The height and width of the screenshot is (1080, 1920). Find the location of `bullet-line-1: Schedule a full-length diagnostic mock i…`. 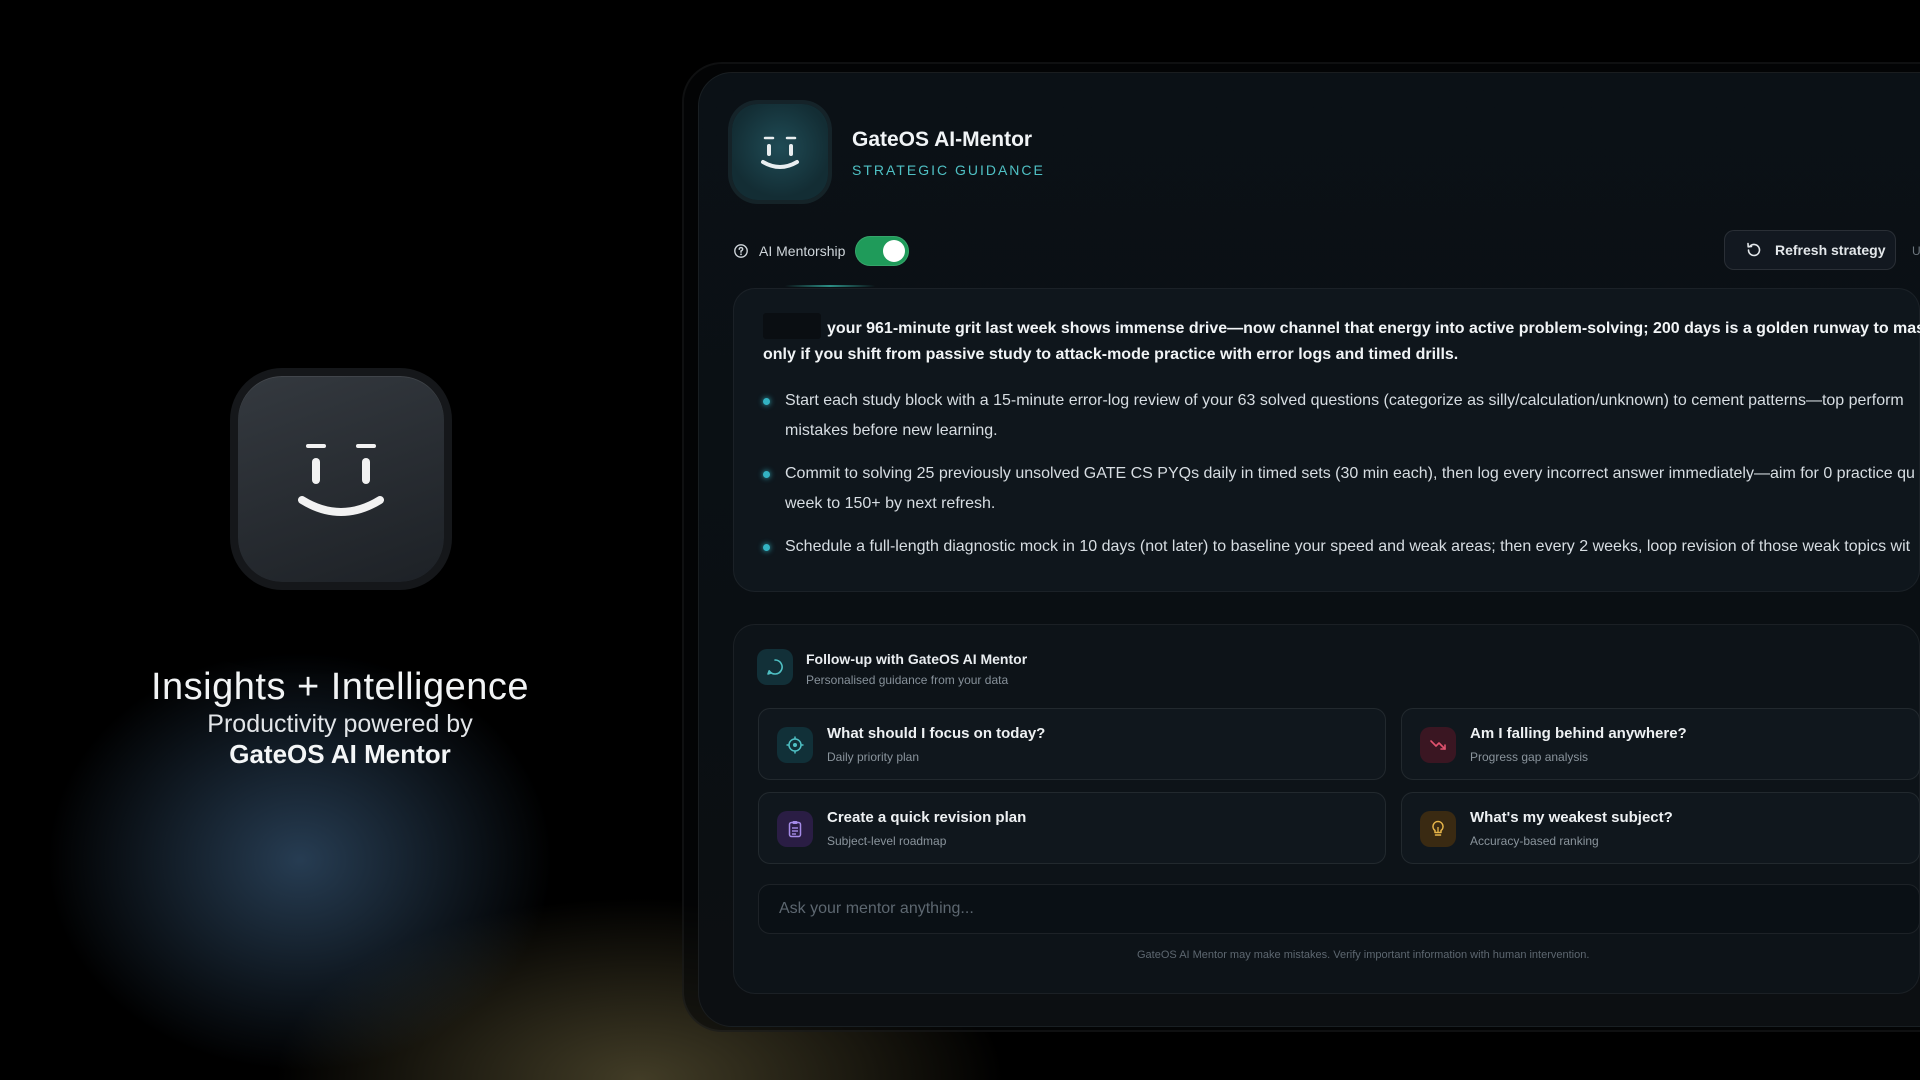

bullet-line-1: Schedule a full-length diagnostic mock i… is located at coordinates (1348, 546).